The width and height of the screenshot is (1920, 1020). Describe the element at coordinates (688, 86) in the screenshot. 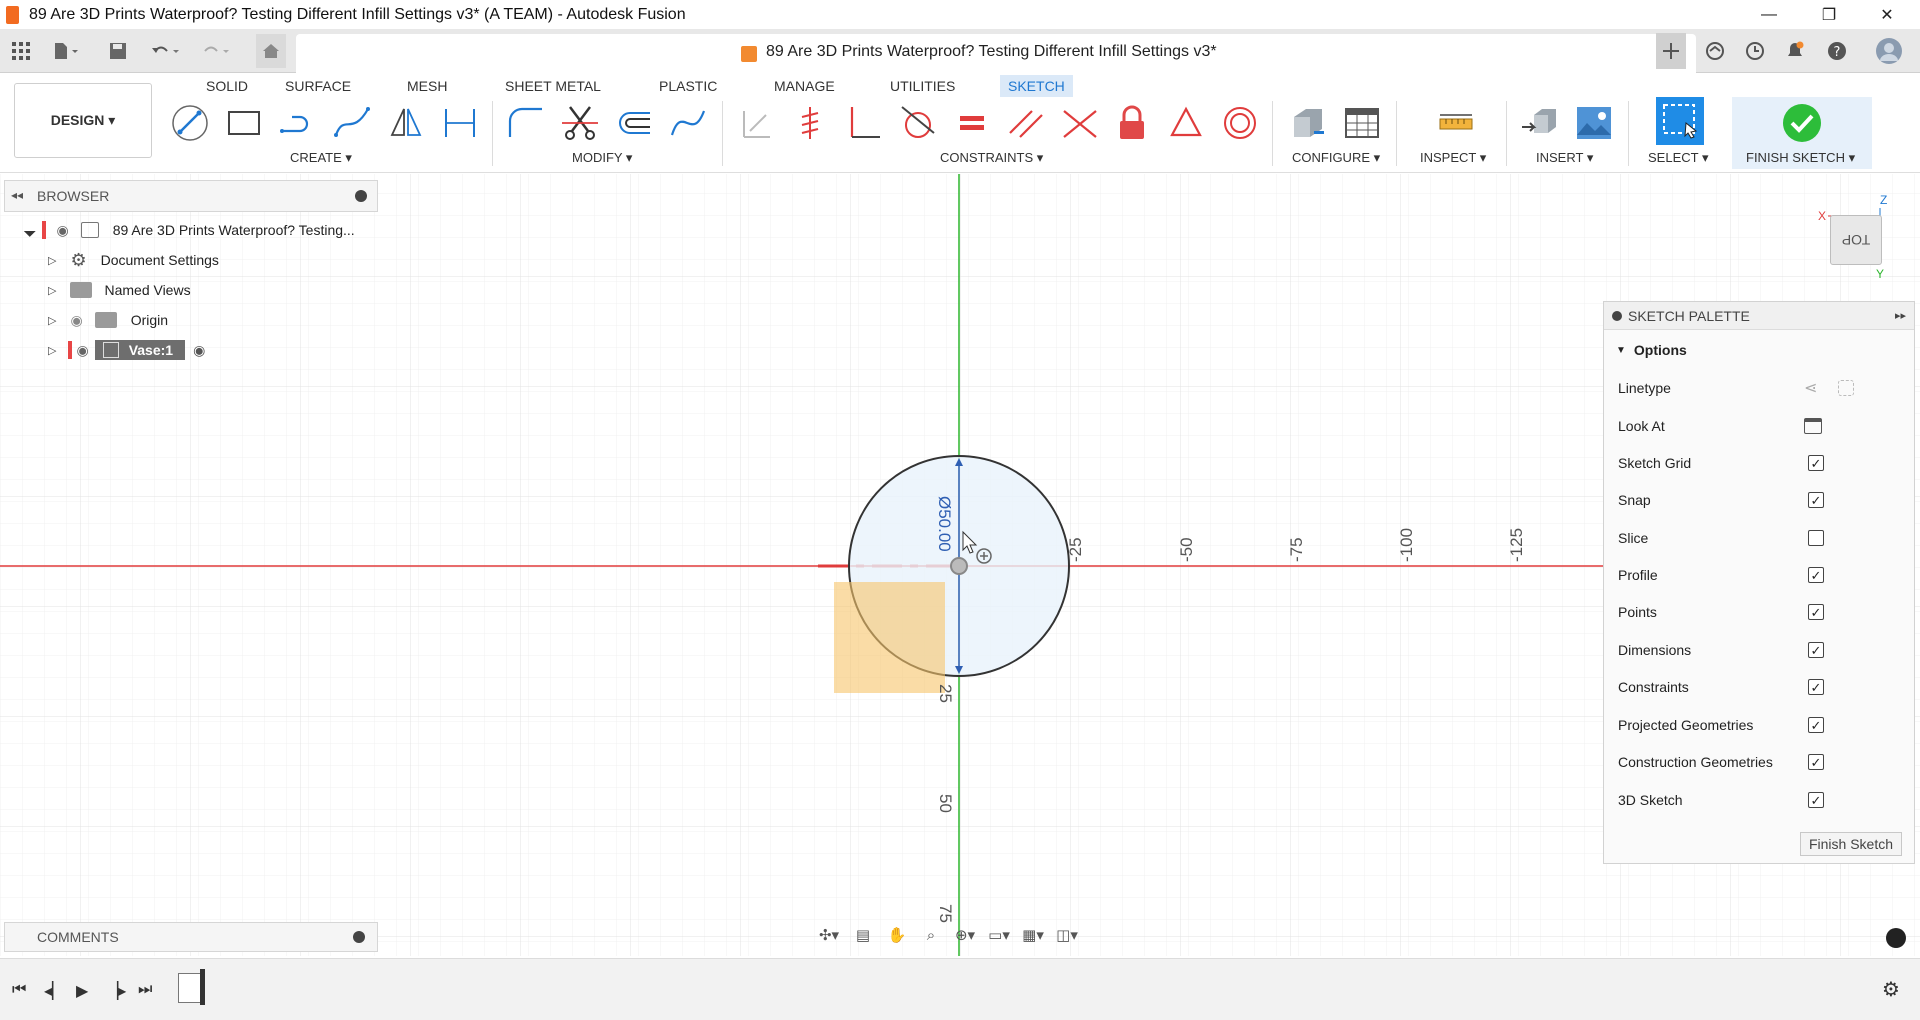

I see `tab-plastic: PLASTIC` at that location.